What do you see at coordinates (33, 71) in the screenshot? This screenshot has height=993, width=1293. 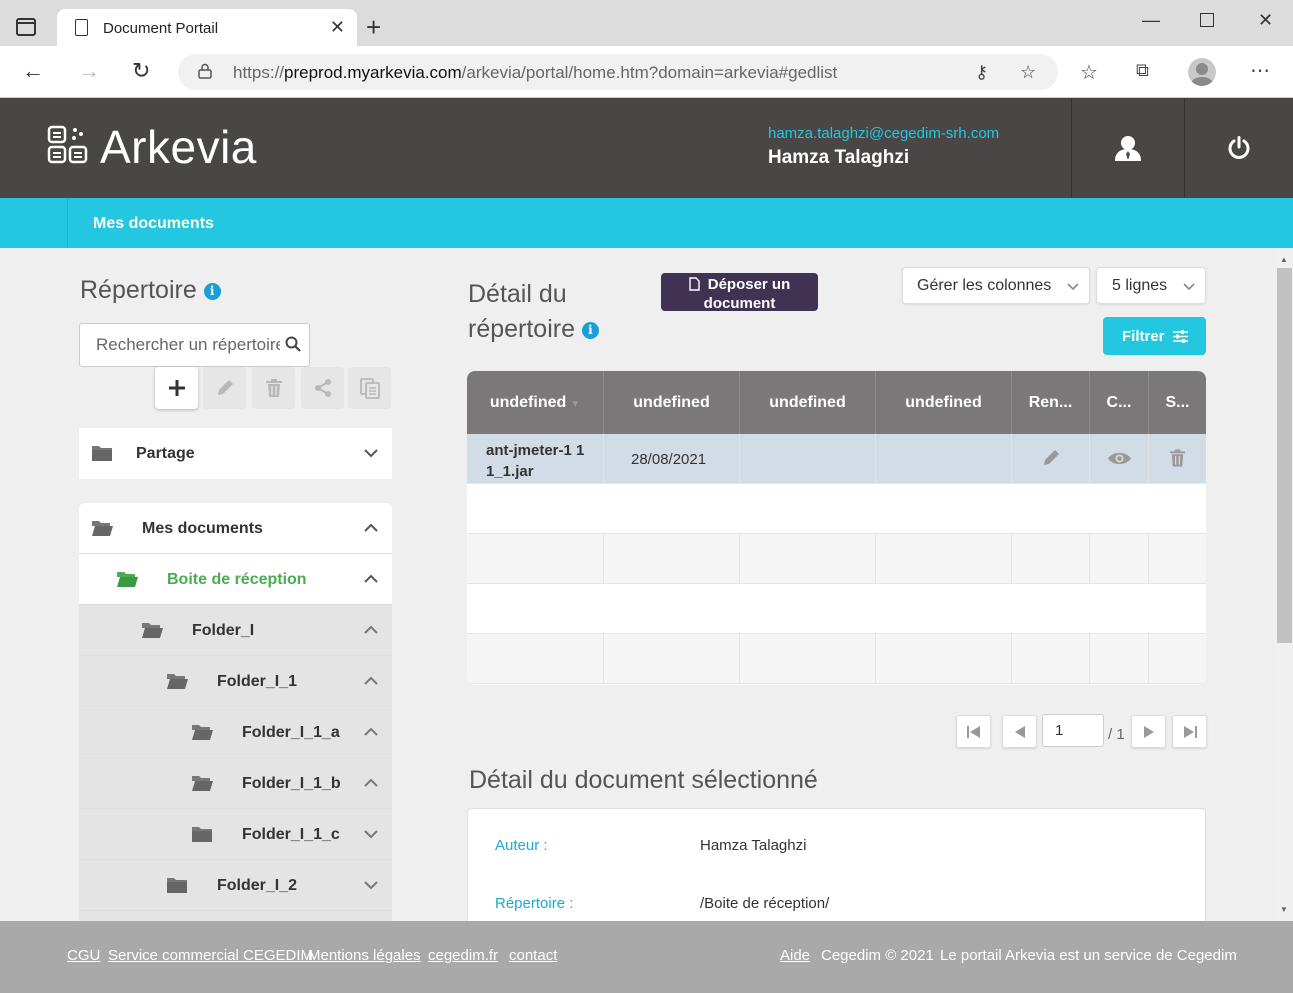 I see `back-icon: ←` at bounding box center [33, 71].